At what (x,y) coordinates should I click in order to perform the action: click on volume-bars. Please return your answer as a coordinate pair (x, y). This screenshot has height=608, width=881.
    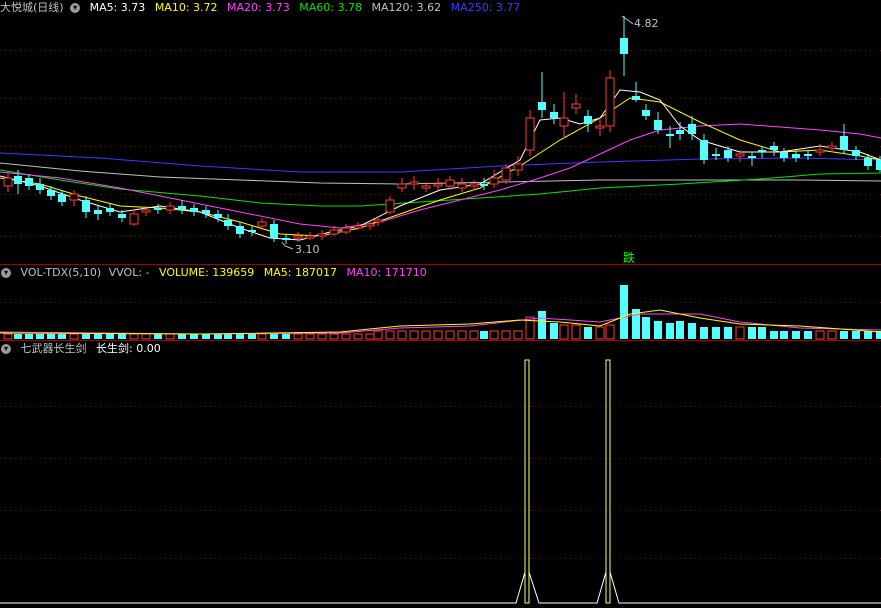
    Looking at the image, I should click on (442, 312).